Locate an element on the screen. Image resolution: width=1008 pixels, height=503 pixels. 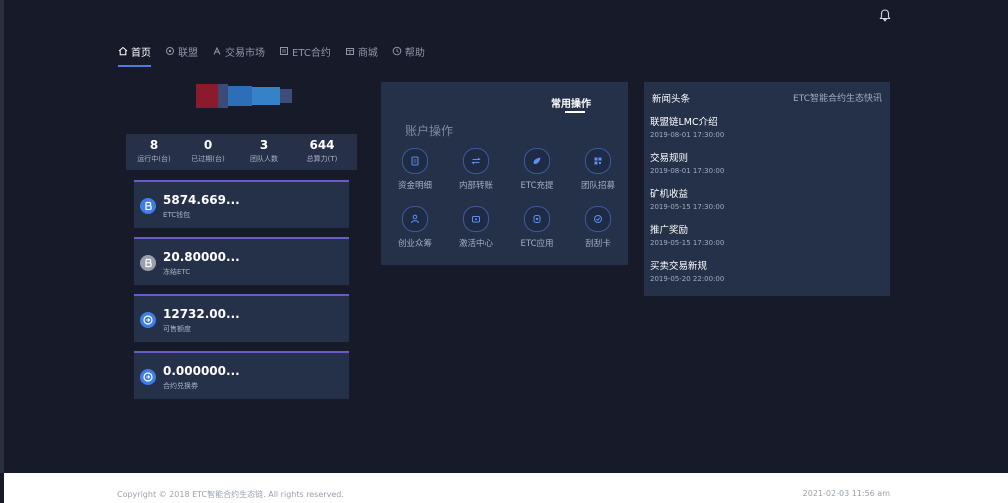
stat-label: 已过期(台) is located at coordinates (208, 159).